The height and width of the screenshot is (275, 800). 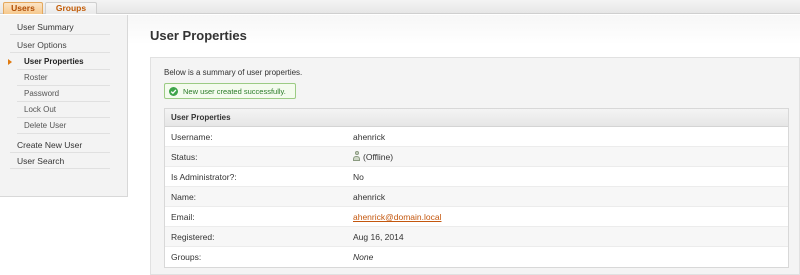 I want to click on table-row: Email: ahenrick@domain.local, so click(x=476, y=217).